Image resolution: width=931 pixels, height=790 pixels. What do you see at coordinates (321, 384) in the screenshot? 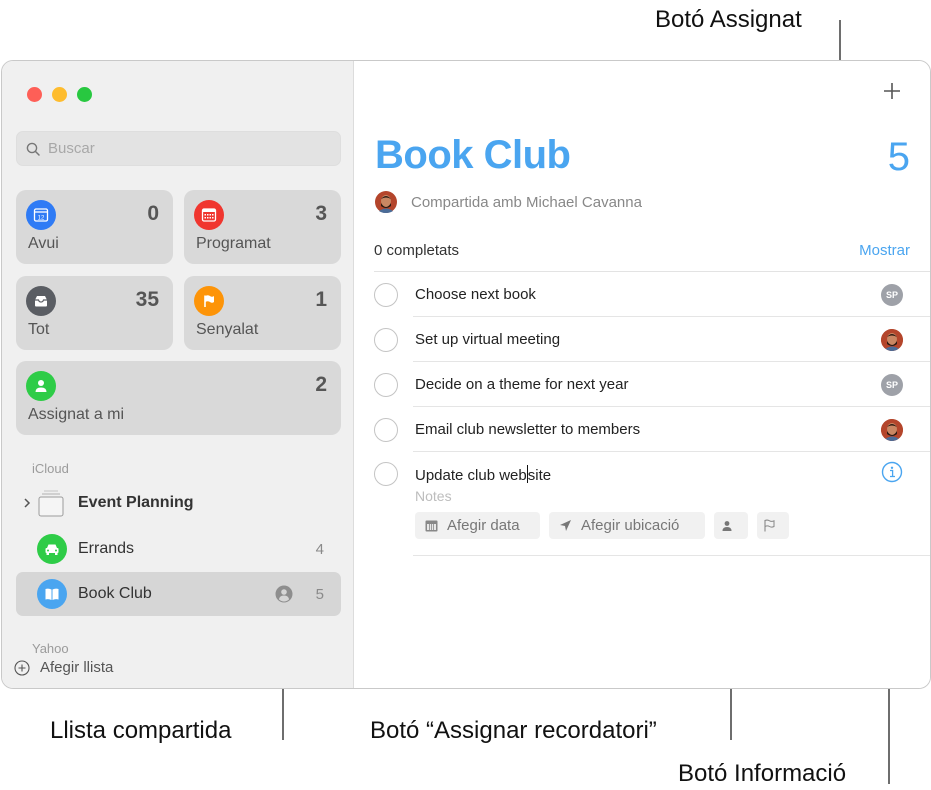
I see `smart-list-count: 2` at bounding box center [321, 384].